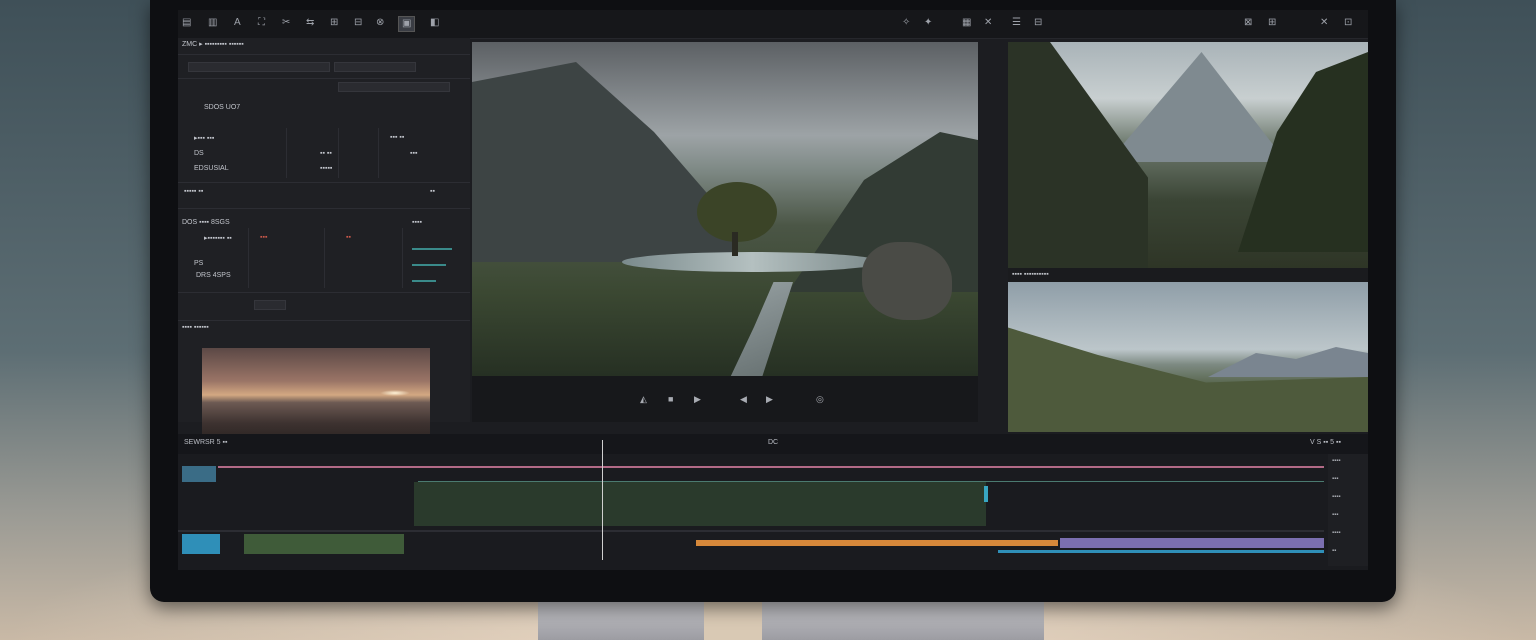 The width and height of the screenshot is (1536, 640). I want to click on property-row: DS ▪▪ ▪▪ ▪▪▪, so click(324, 156).